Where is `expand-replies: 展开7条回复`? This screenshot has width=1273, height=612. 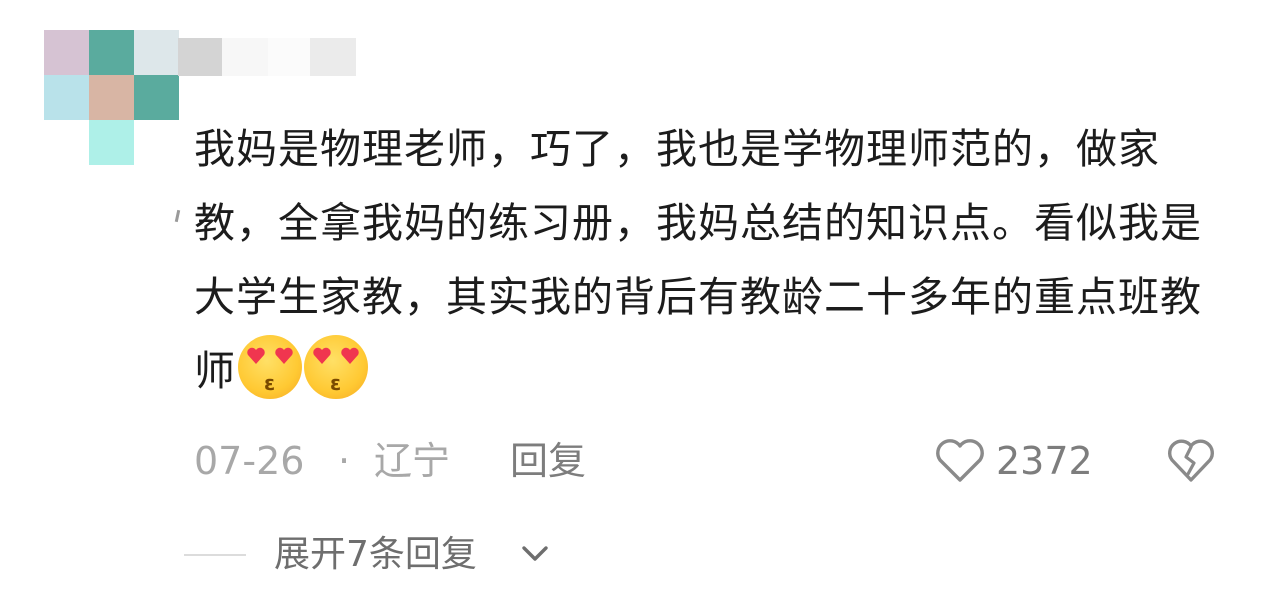 expand-replies: 展开7条回复 is located at coordinates (384, 555).